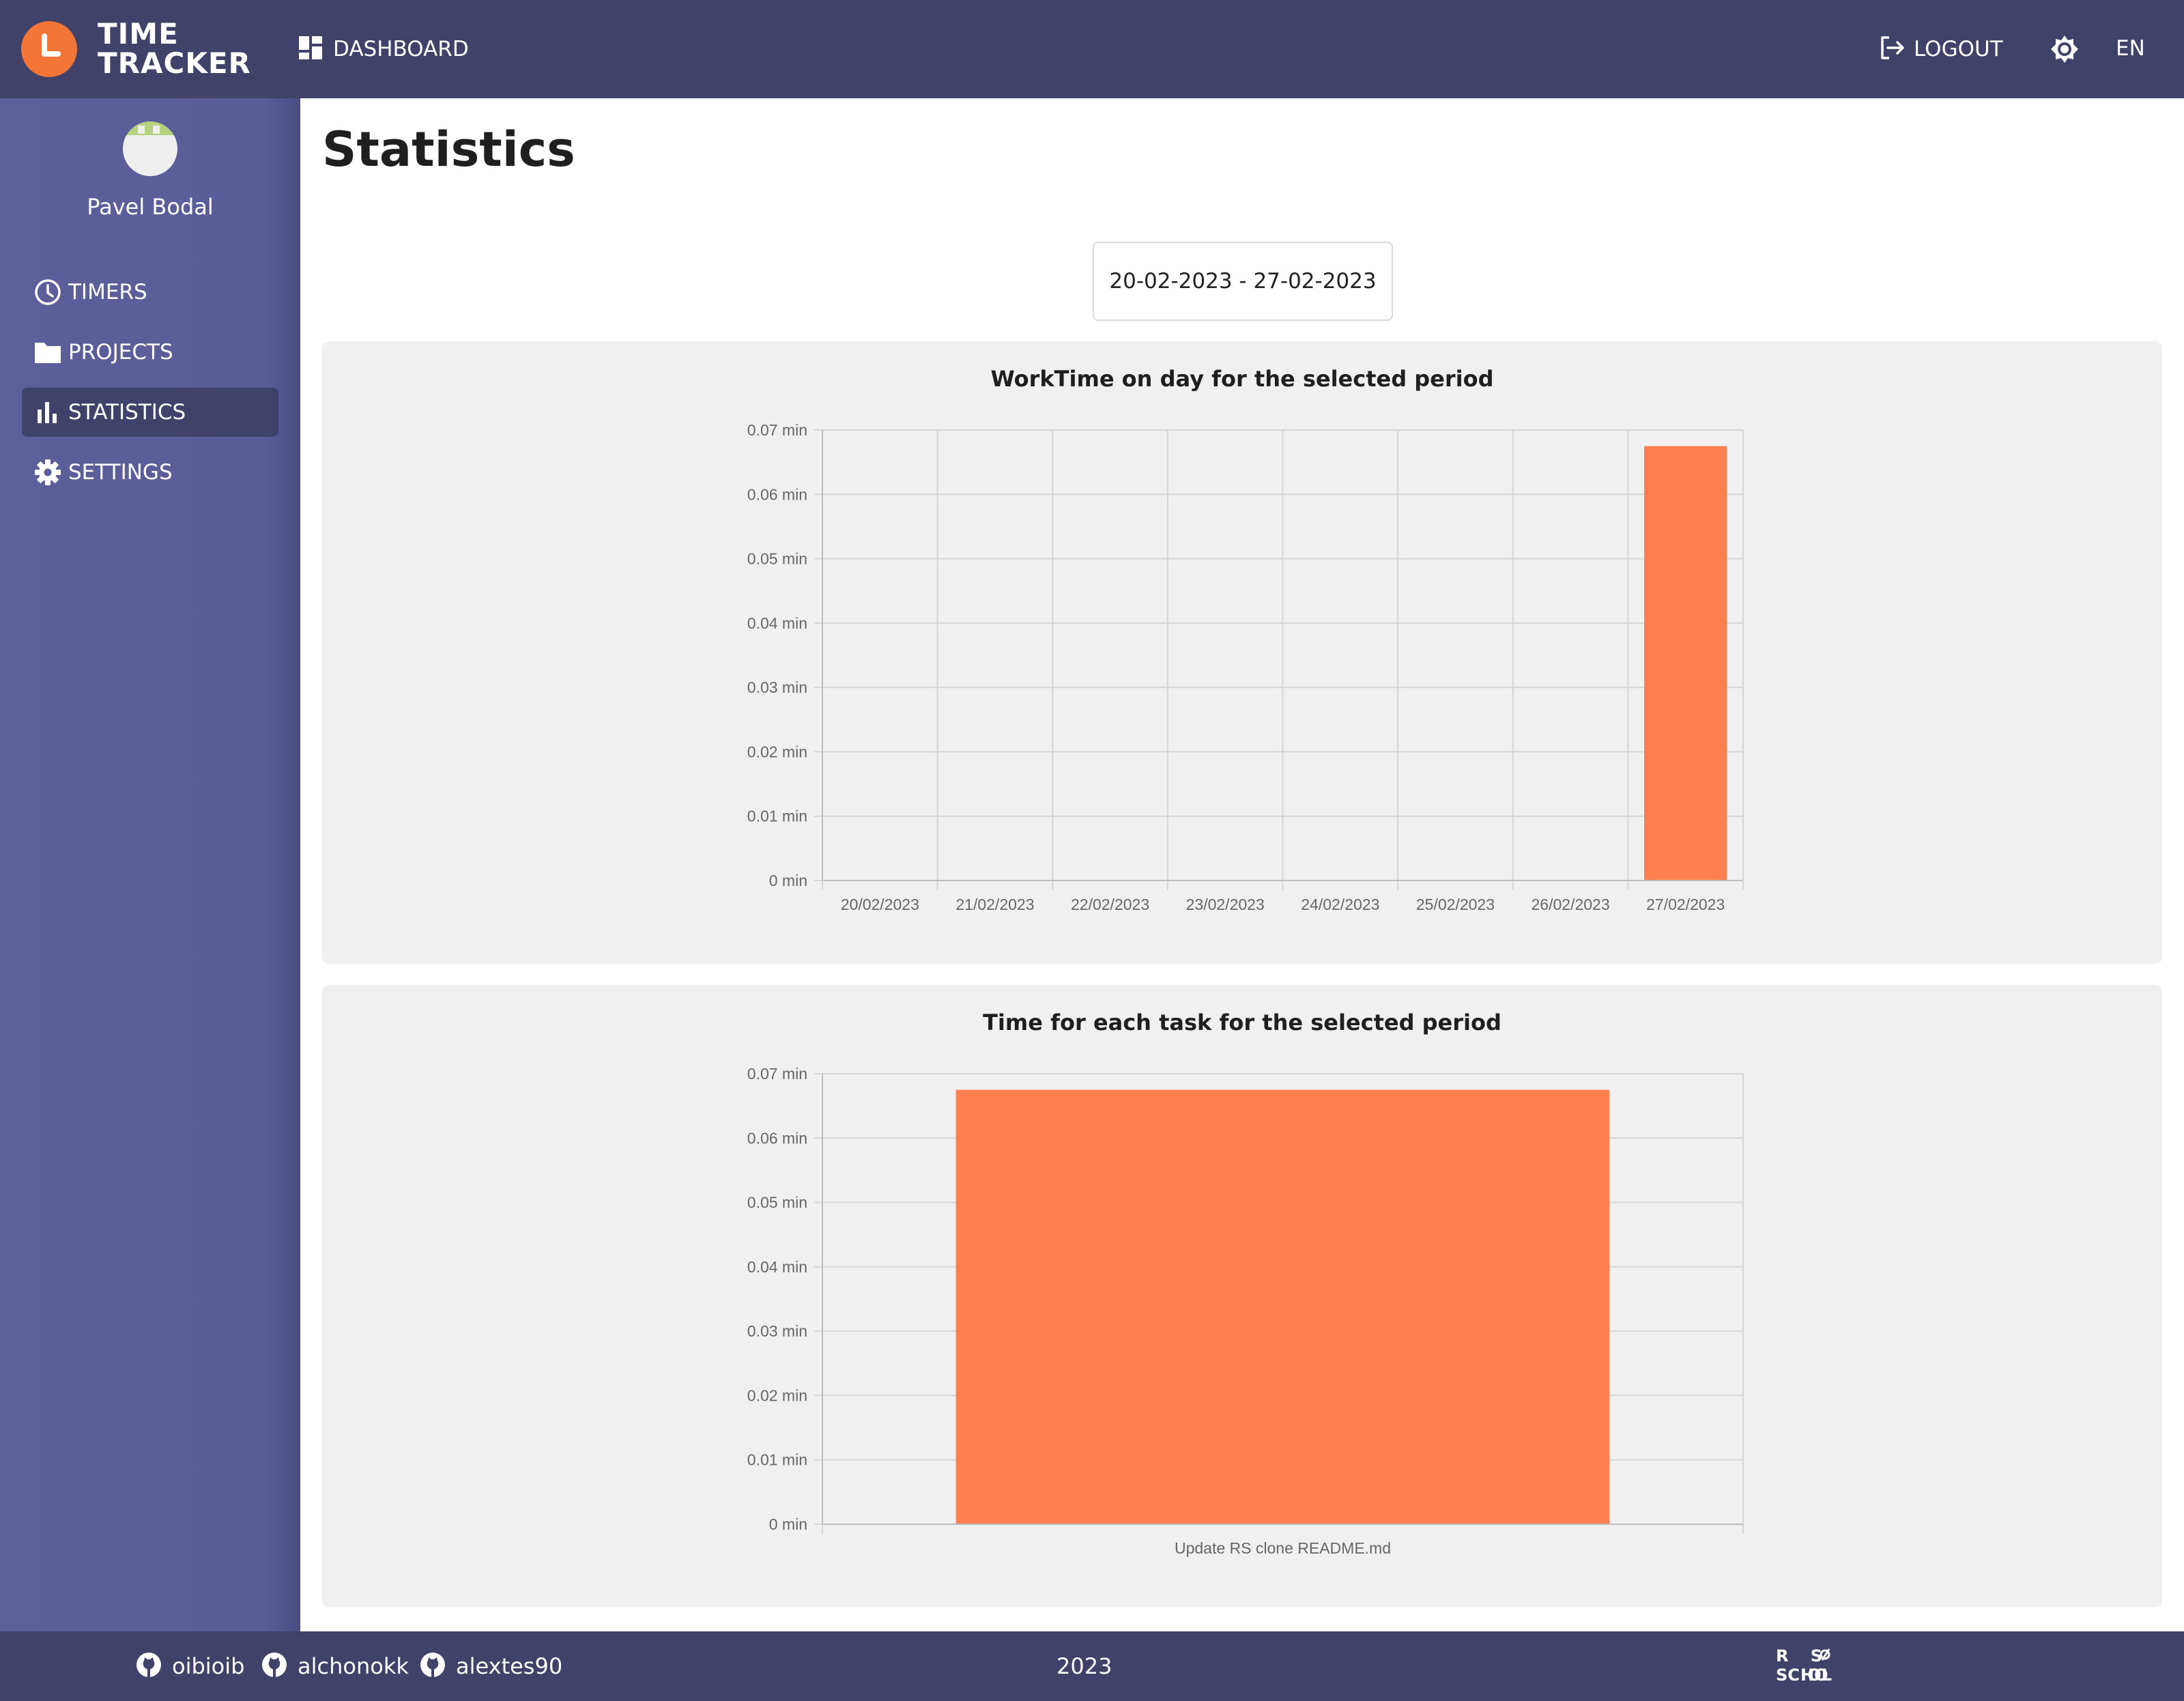 The height and width of the screenshot is (1701, 2184). I want to click on x-tick-label: 25/02/2023, so click(1455, 904).